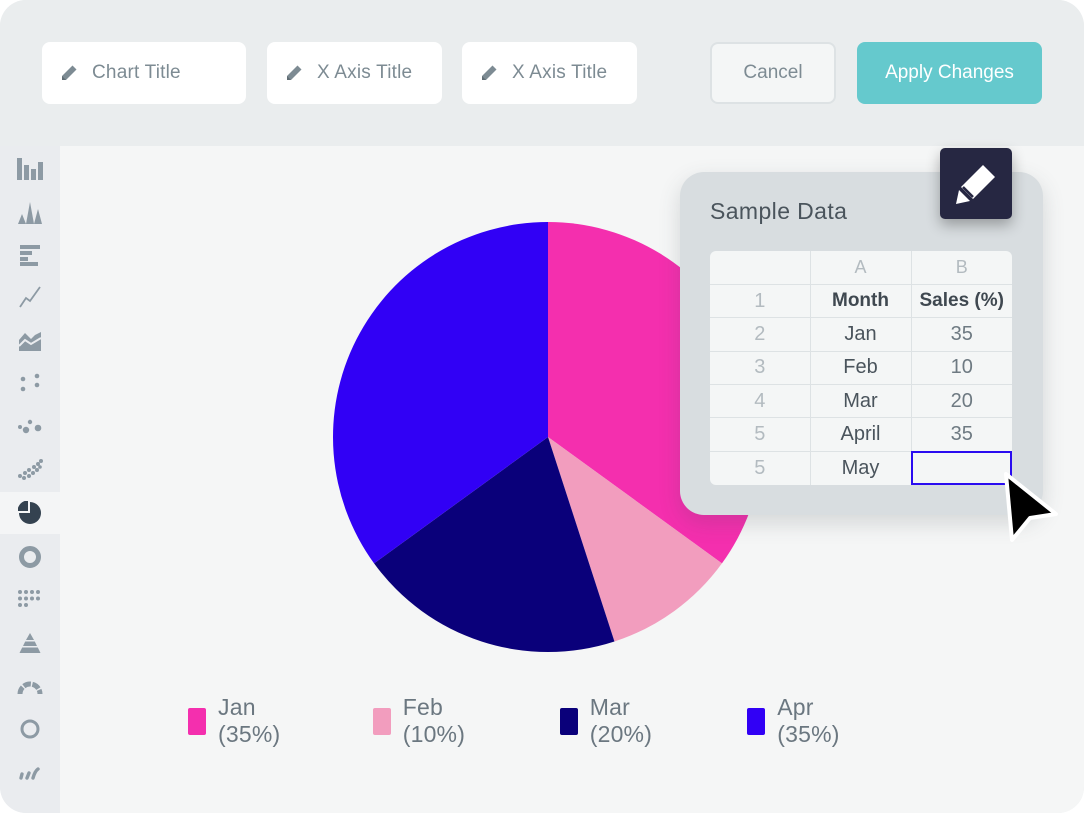  I want to click on cell-a4: Mar, so click(861, 401).